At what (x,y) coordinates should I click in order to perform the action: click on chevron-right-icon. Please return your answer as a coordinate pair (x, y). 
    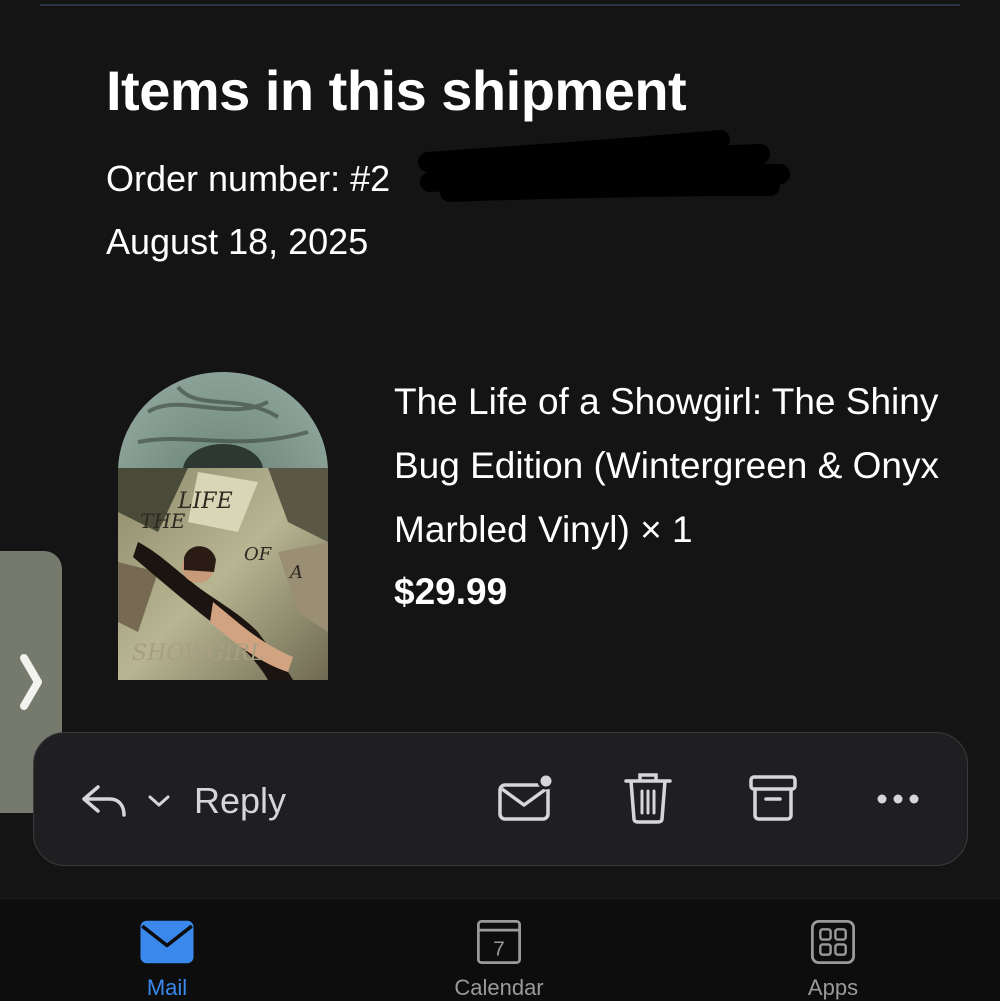
    Looking at the image, I should click on (31, 682).